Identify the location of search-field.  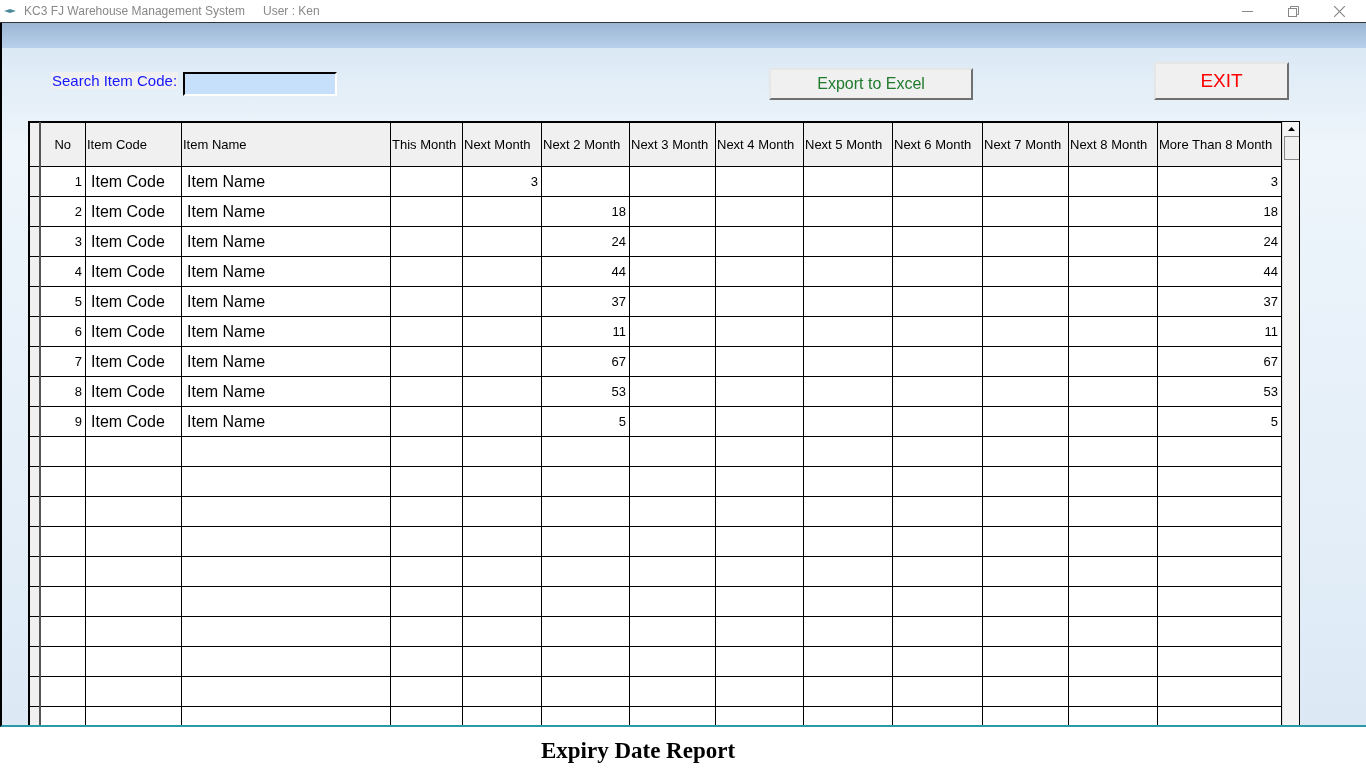
(260, 84).